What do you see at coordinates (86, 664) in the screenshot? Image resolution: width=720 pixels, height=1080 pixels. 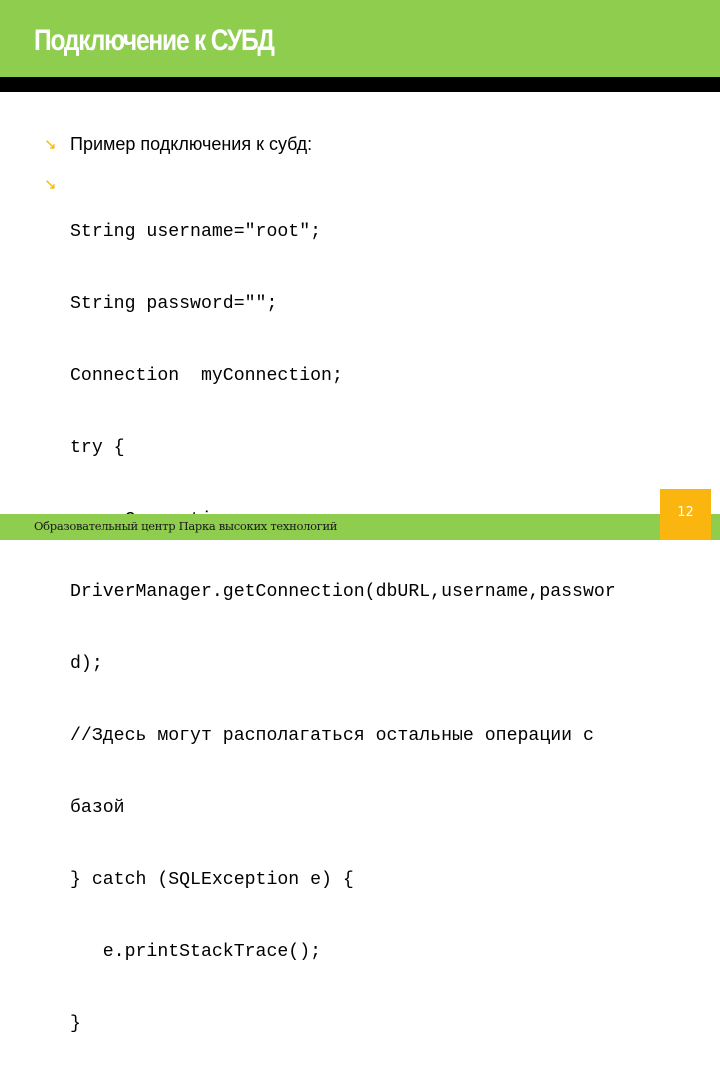 I see `code-line: d);` at bounding box center [86, 664].